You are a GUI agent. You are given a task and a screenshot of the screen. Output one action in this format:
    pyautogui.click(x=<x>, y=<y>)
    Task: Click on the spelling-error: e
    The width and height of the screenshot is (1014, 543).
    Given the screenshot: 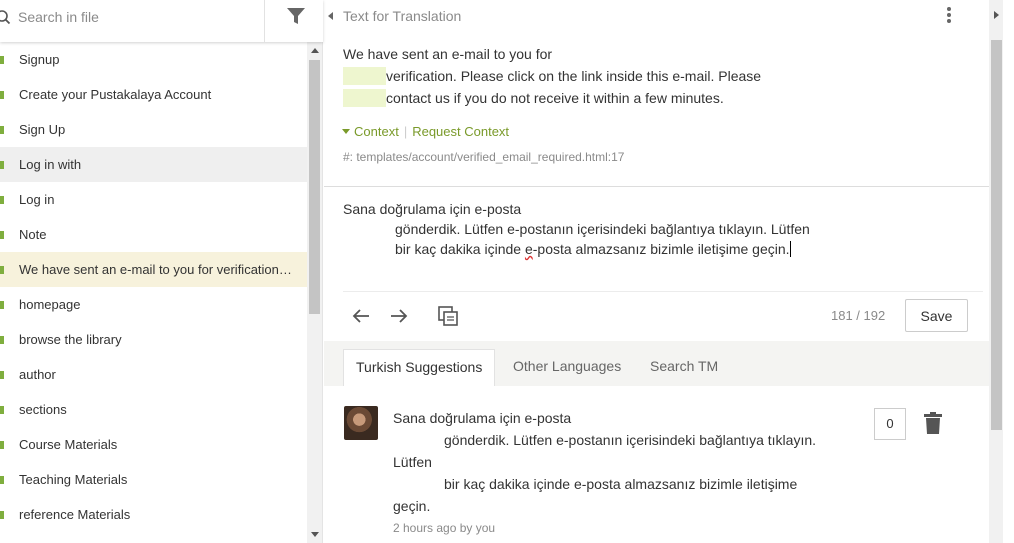 What is the action you would take?
    pyautogui.click(x=528, y=249)
    